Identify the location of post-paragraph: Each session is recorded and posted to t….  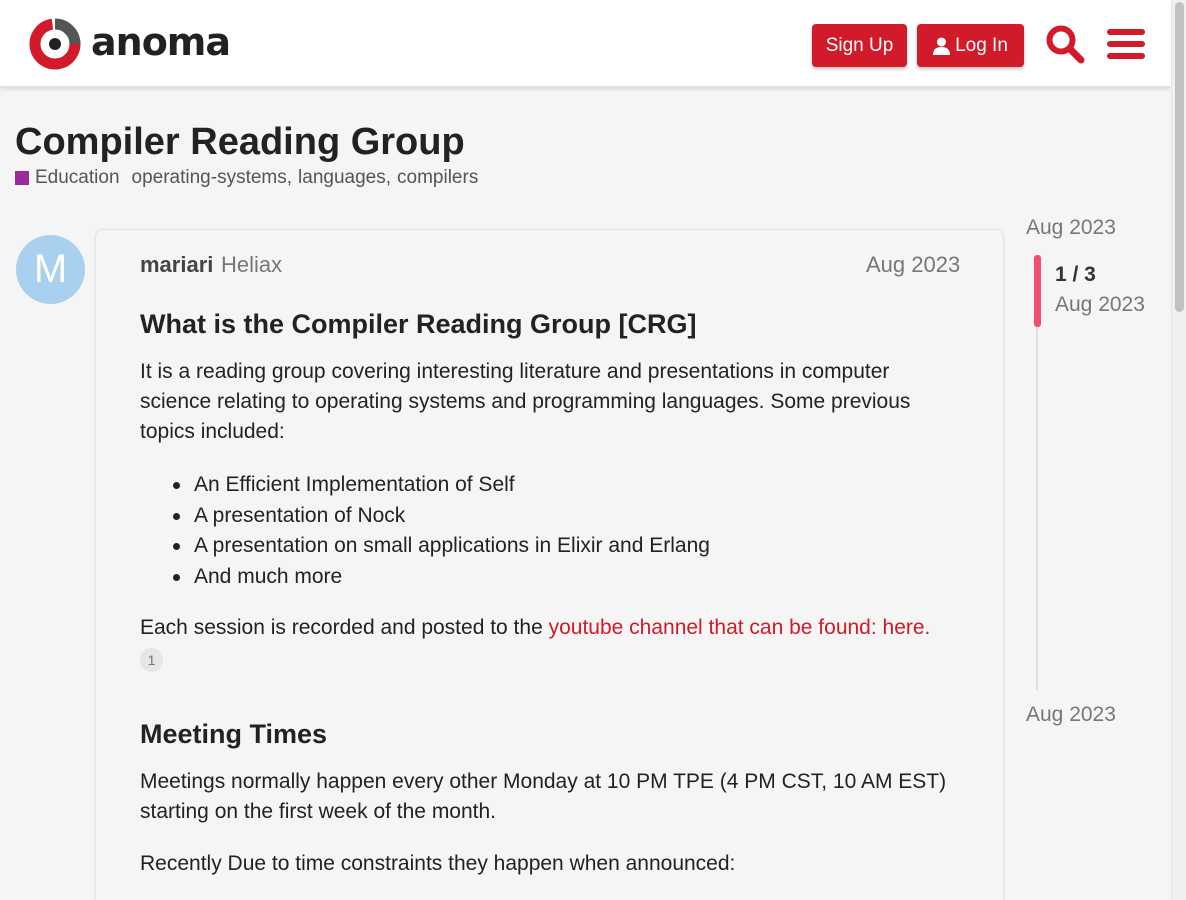
(552, 628).